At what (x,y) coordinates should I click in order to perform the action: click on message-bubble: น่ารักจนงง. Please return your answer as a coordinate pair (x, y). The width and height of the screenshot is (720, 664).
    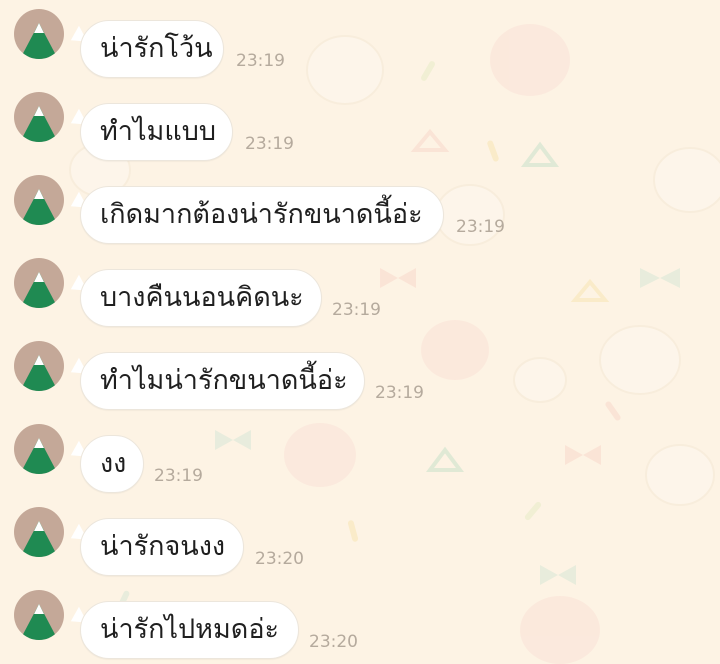
    Looking at the image, I should click on (162, 547).